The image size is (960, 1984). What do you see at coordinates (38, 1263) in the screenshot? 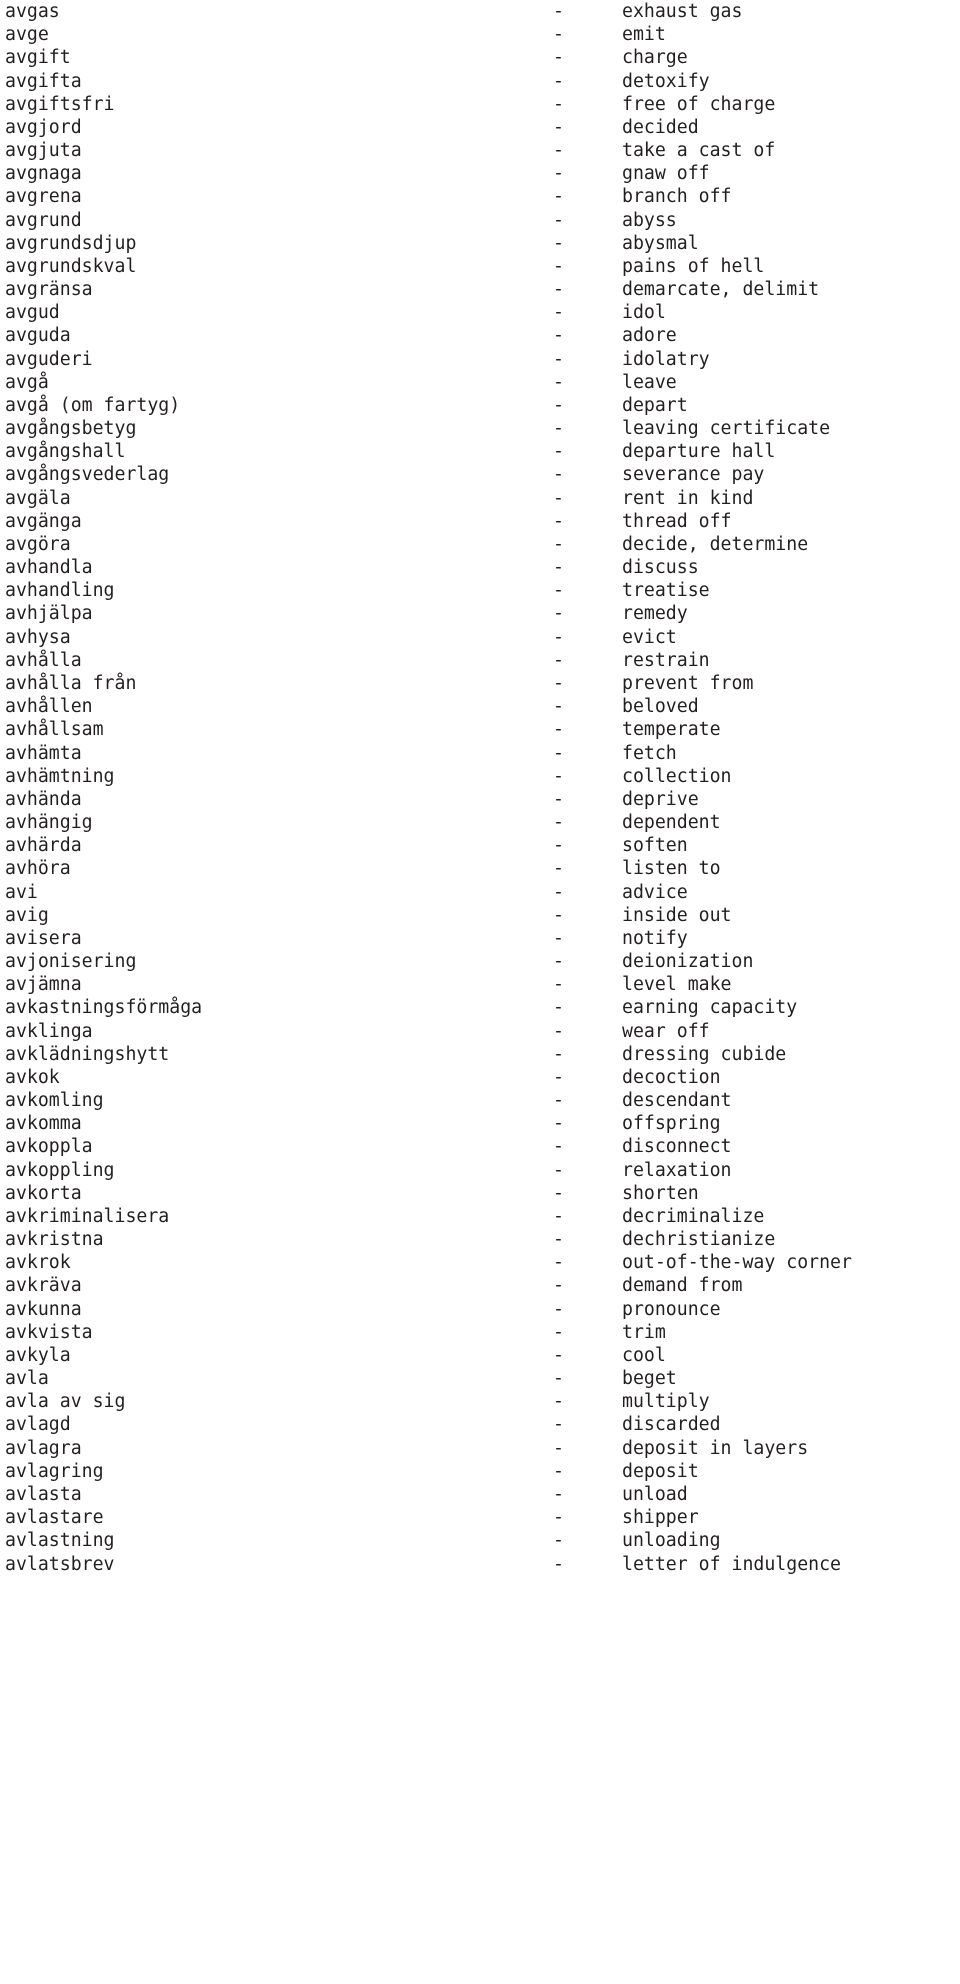
I see `entry-term: avkrok` at bounding box center [38, 1263].